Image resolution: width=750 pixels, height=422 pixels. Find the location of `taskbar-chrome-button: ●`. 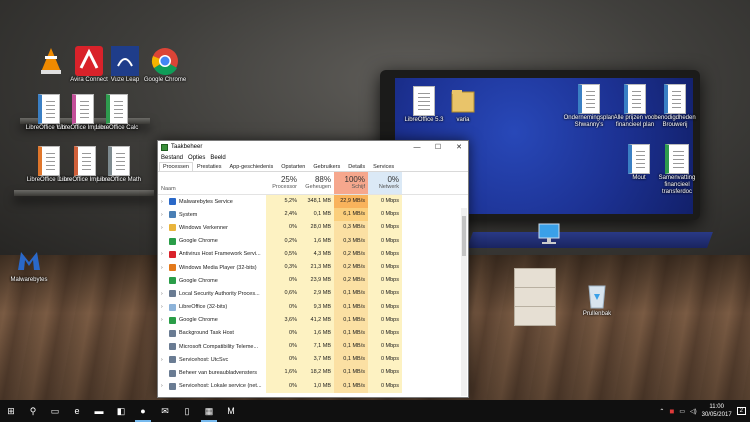

taskbar-chrome-button: ● is located at coordinates (143, 411).